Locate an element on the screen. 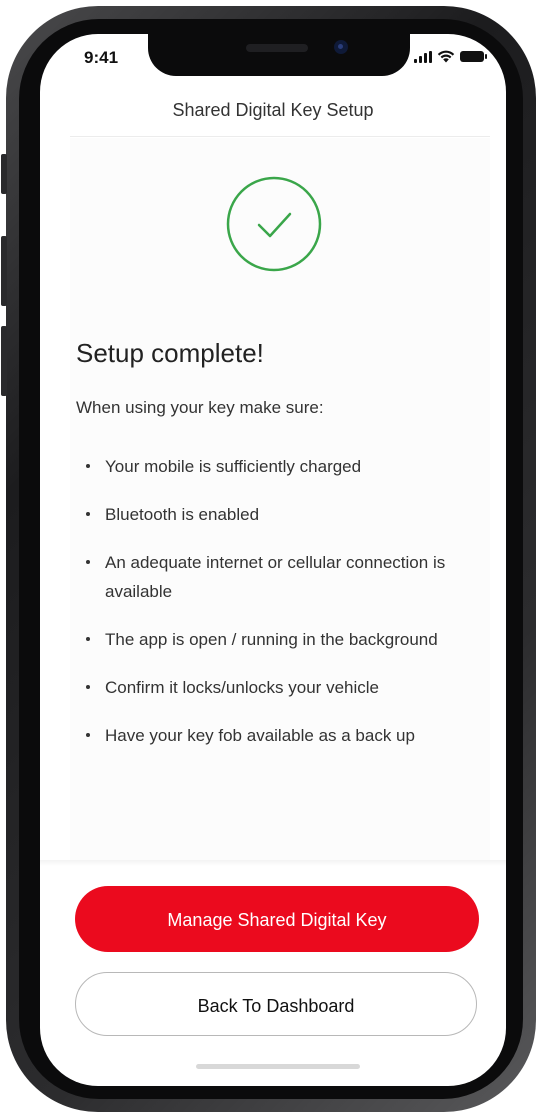  speaker is located at coordinates (277, 48).